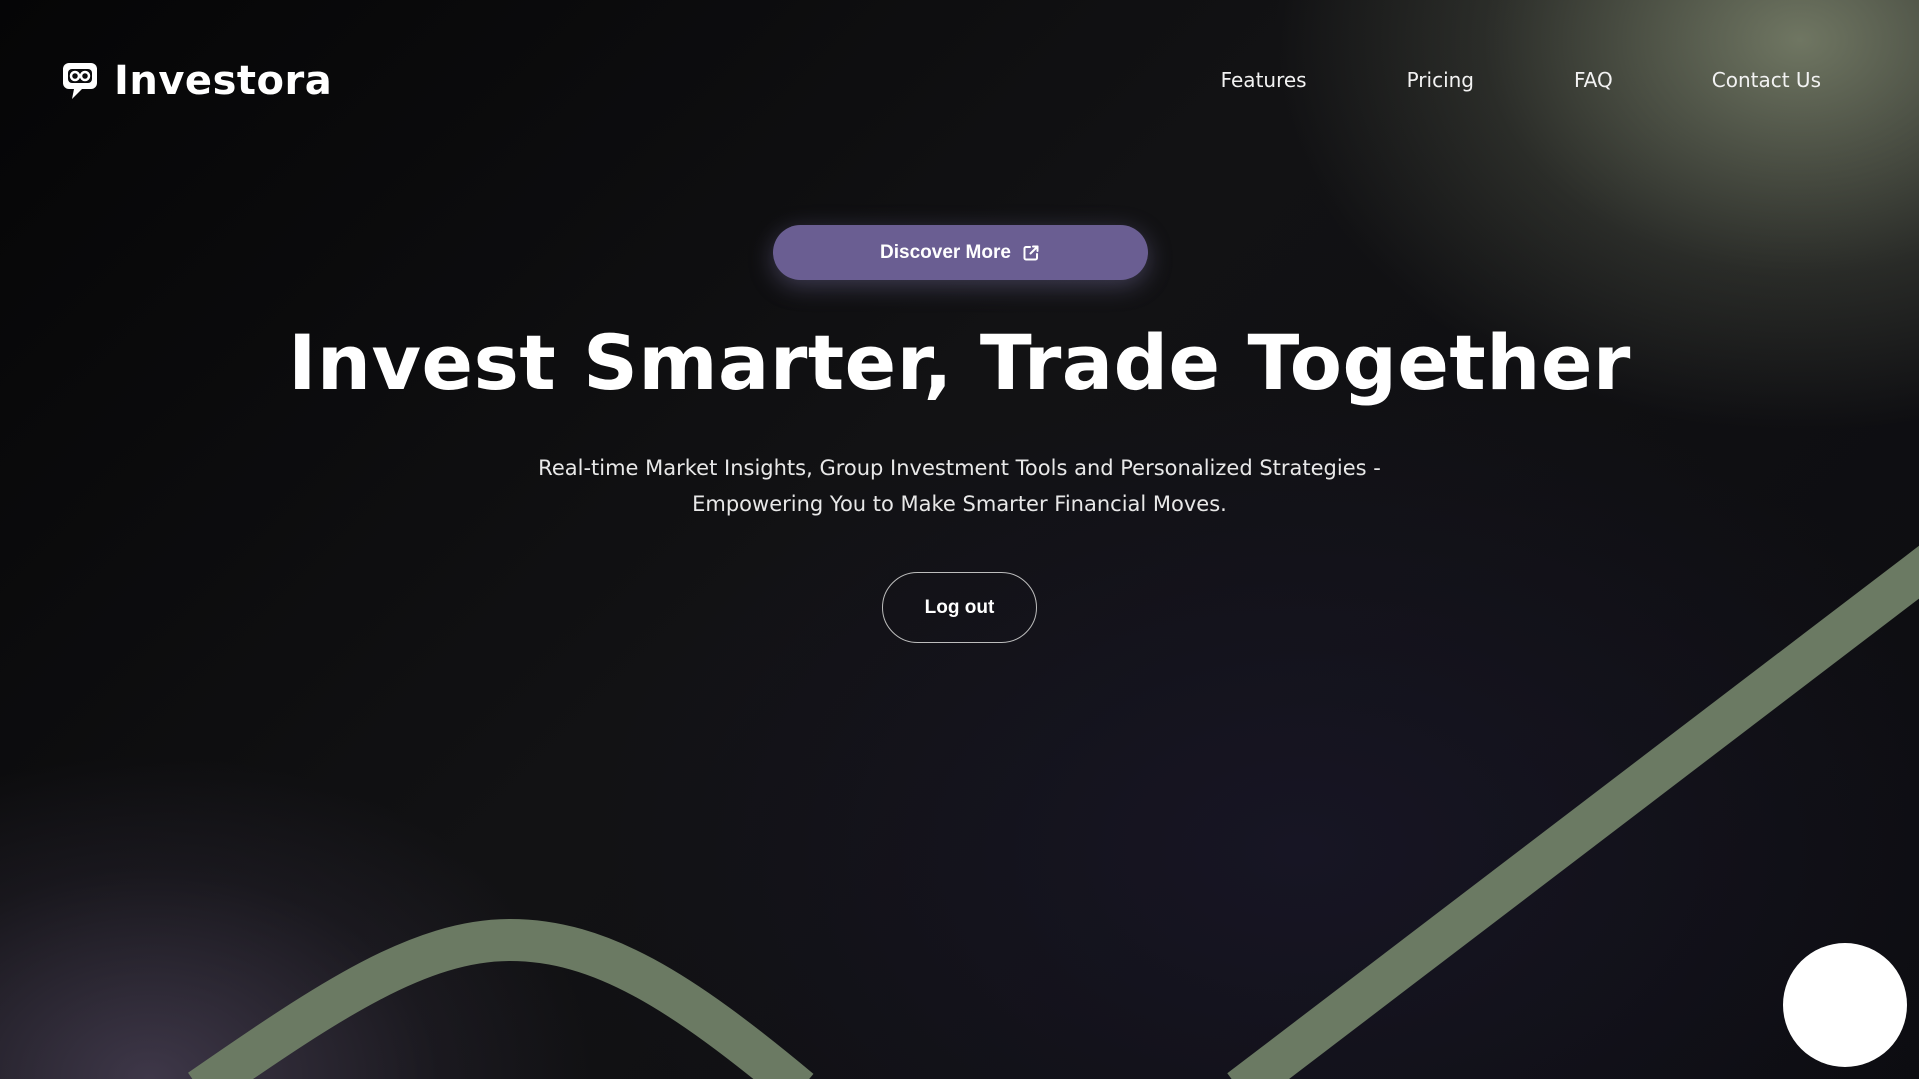 Image resolution: width=1919 pixels, height=1079 pixels. I want to click on nav-link-pricing: Pricing, so click(1440, 80).